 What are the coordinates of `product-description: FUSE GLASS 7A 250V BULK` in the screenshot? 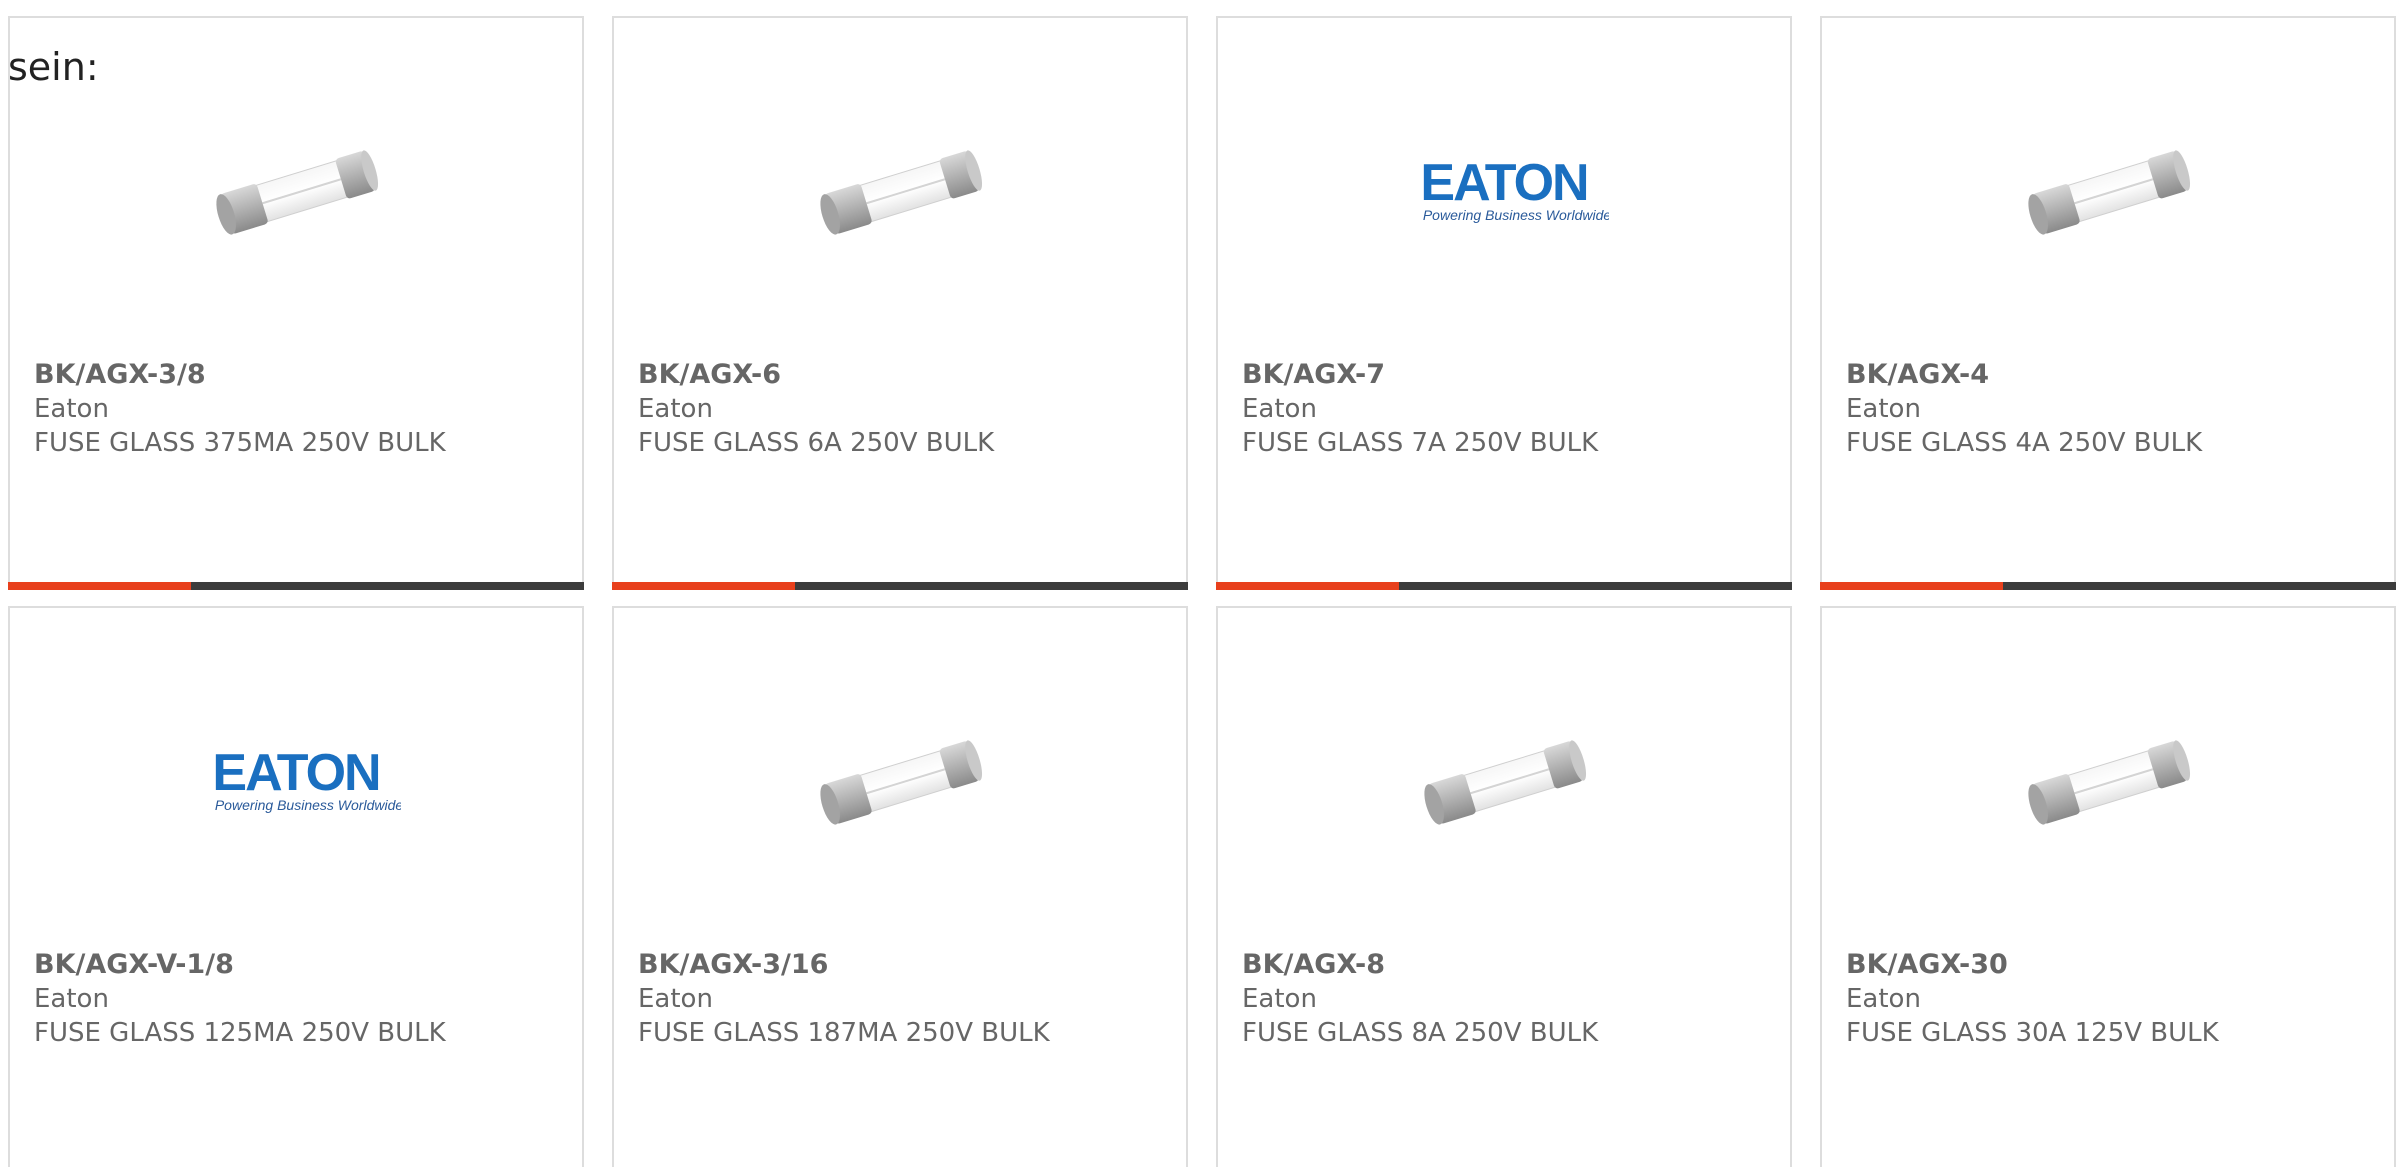 It's located at (1420, 443).